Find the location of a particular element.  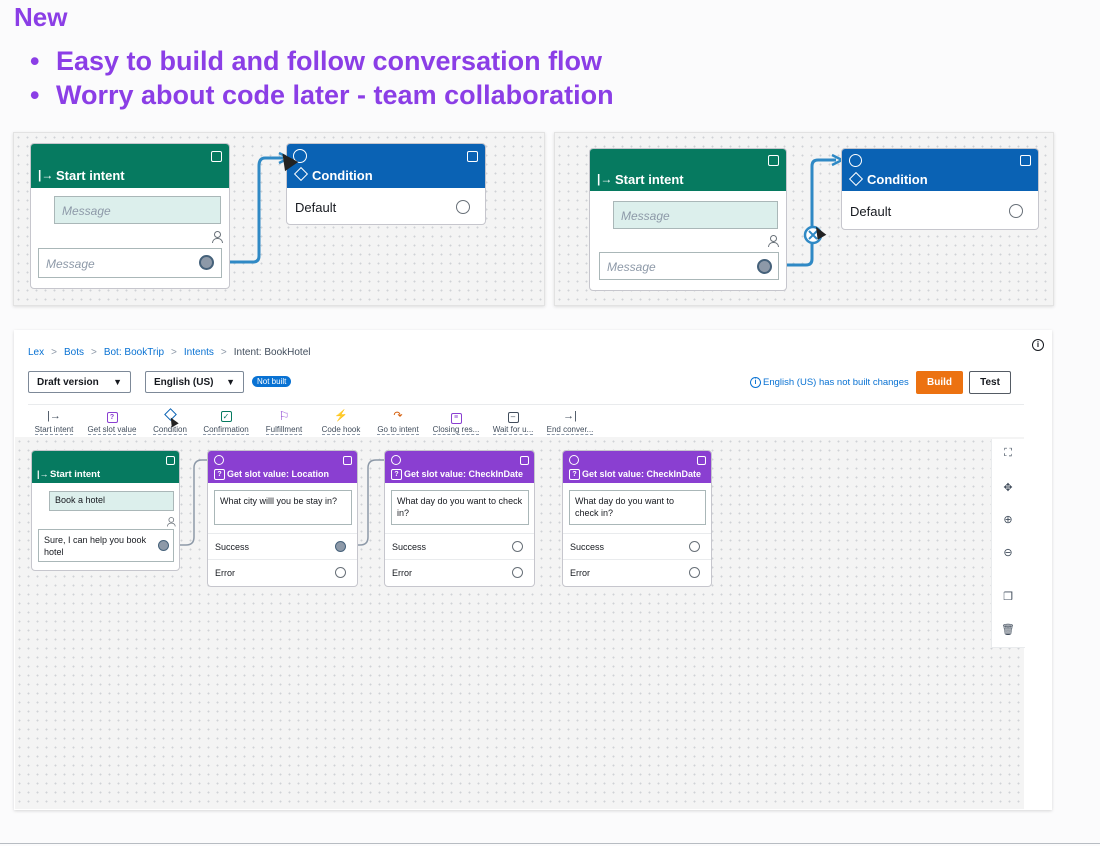

utterance-text: Book a hotel is located at coordinates (80, 500).